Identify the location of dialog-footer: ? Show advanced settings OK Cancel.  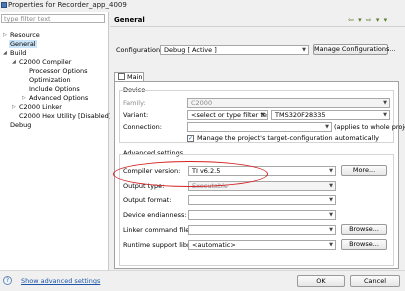
(202, 280).